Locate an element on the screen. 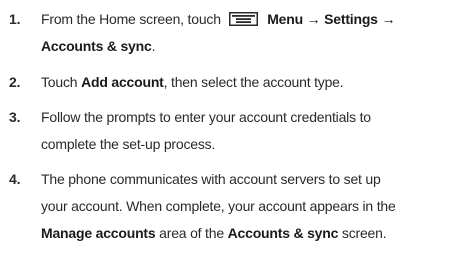  text-segment: . is located at coordinates (153, 46).